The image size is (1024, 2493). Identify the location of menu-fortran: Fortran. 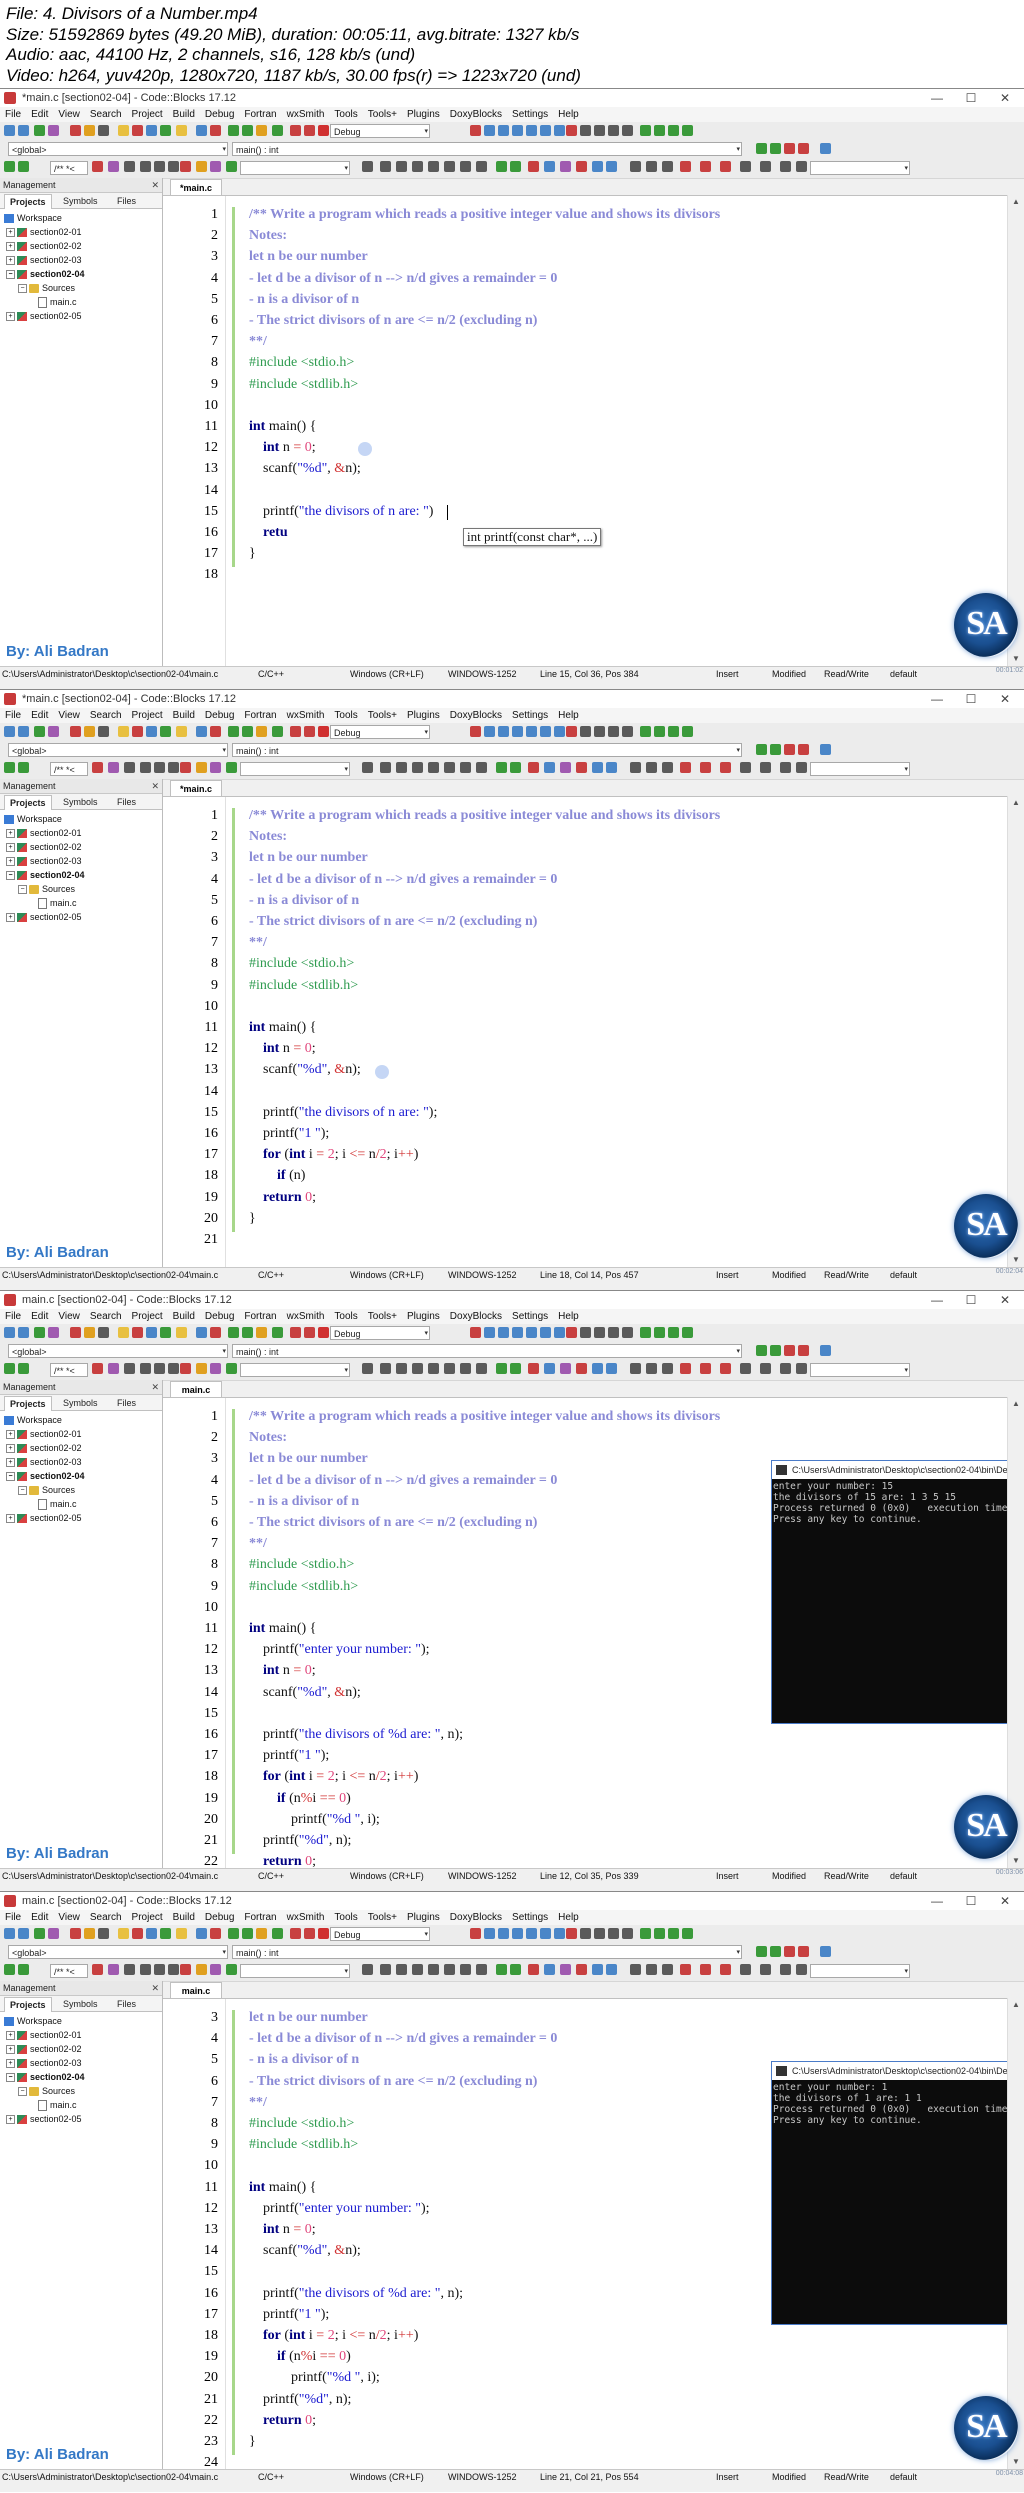
(260, 114).